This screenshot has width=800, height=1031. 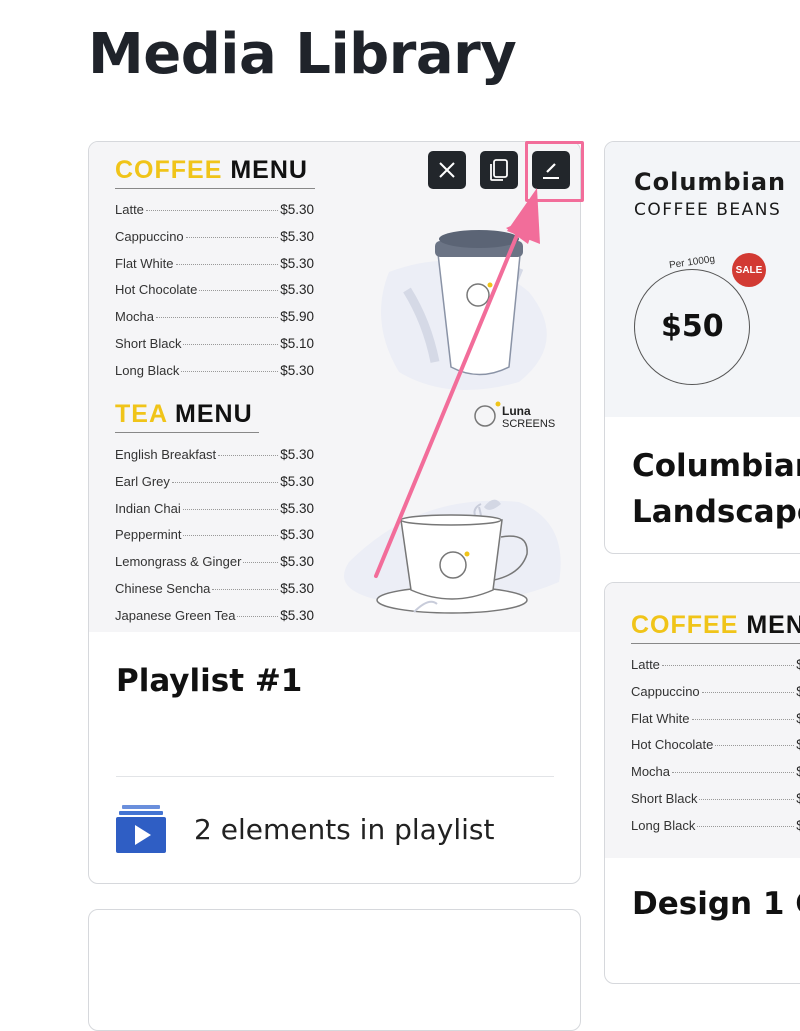 What do you see at coordinates (344, 829) in the screenshot?
I see `playlist-element-count: 2 elements in playlist` at bounding box center [344, 829].